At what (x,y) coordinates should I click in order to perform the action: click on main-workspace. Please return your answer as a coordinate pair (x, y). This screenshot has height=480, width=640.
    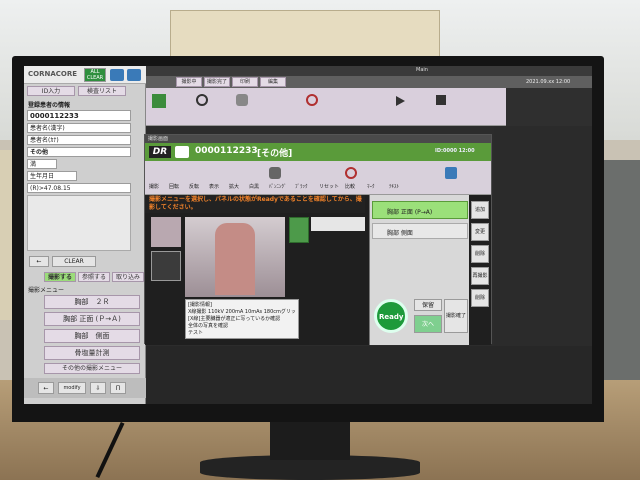
    Looking at the image, I should click on (369, 375).